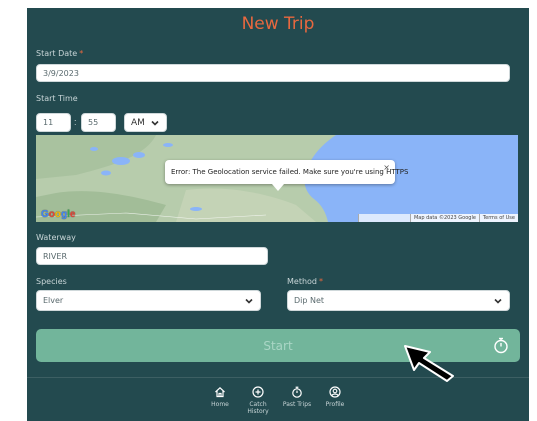  I want to click on ampm-select: AM, so click(145, 122).